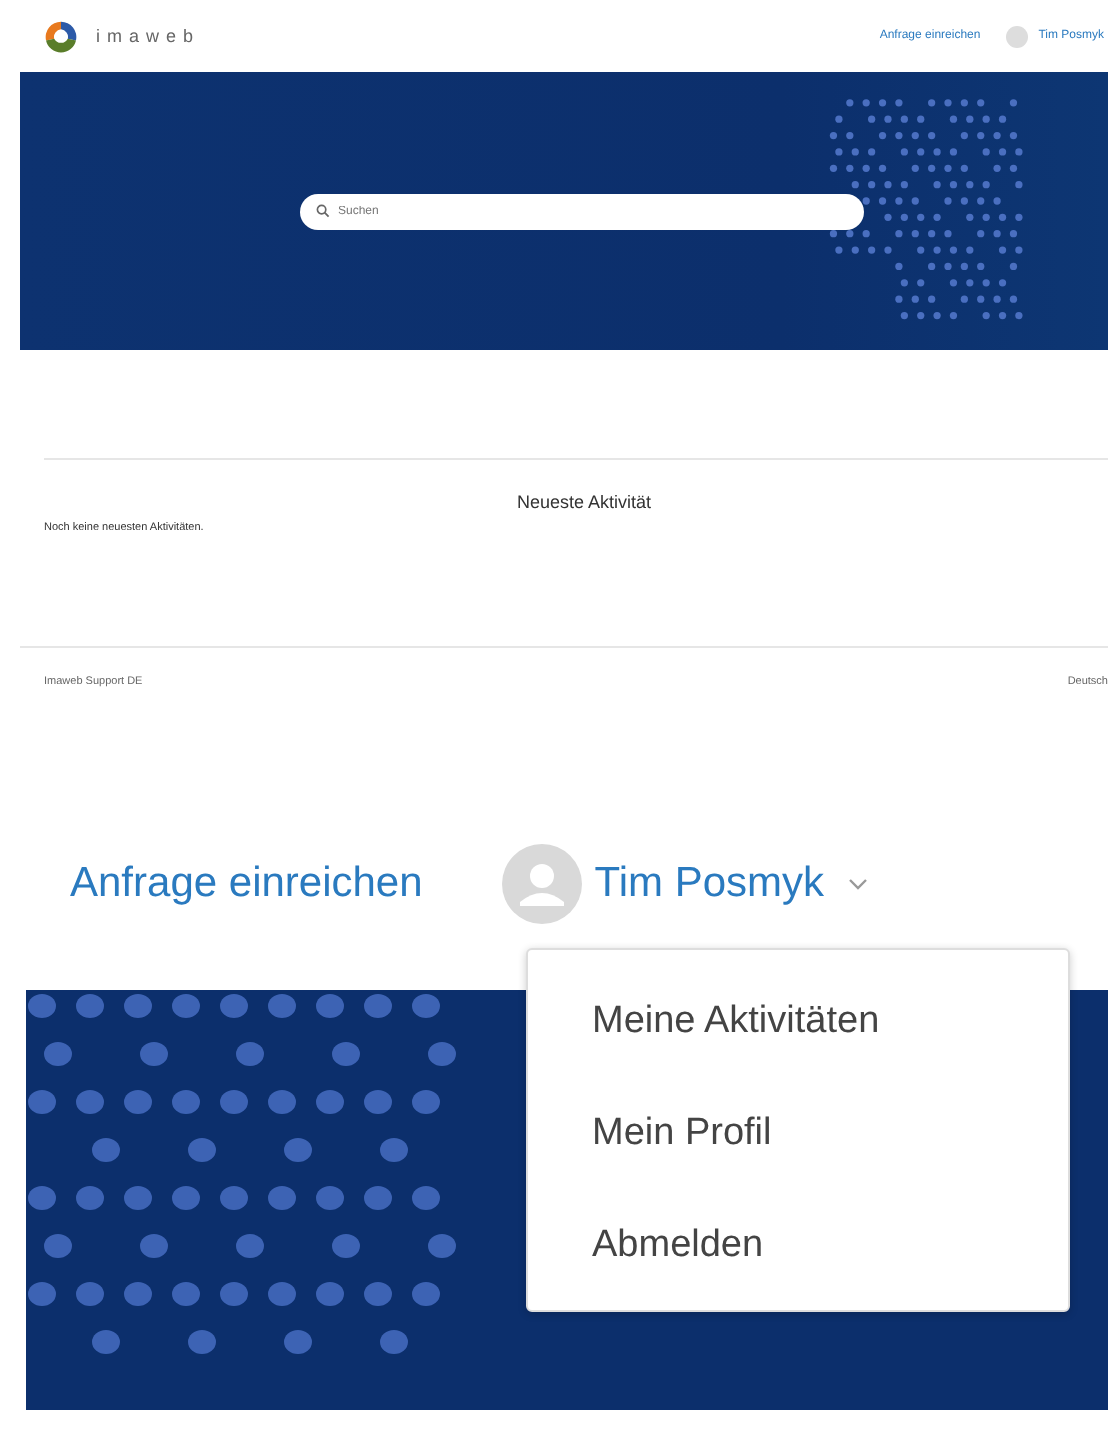 The image size is (1108, 1434). Describe the element at coordinates (148, 36) in the screenshot. I see `logo-text: imaweb` at that location.